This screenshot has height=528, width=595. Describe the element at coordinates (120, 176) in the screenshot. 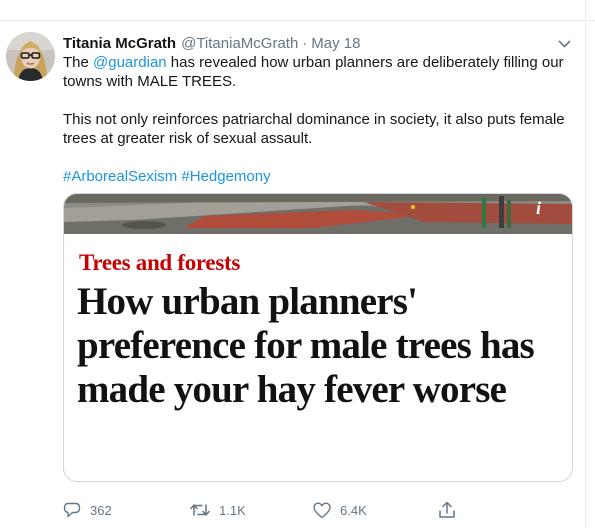

I see `hashtag-link: #ArborealSexism` at that location.